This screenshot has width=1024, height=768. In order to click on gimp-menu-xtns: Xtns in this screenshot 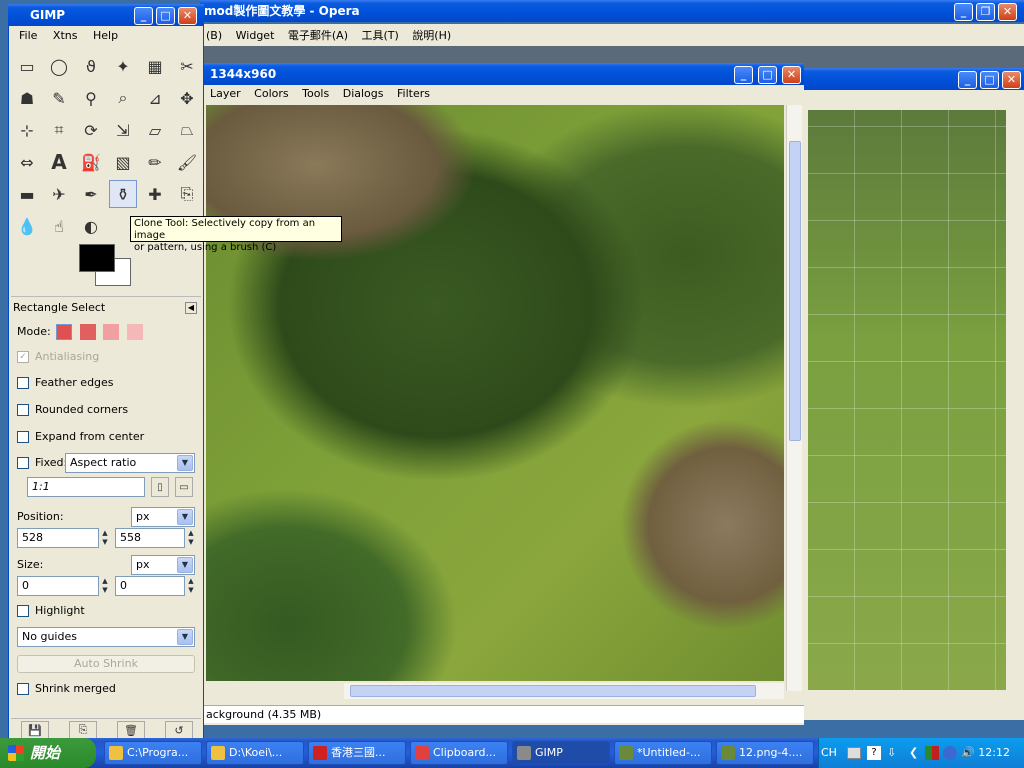, I will do `click(65, 35)`.